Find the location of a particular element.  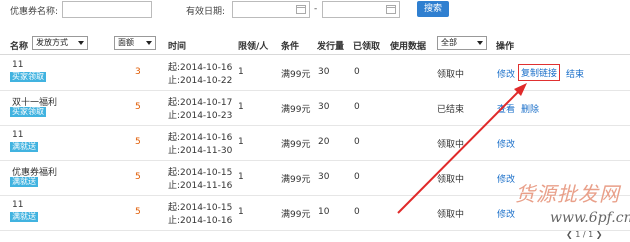

prev-page-icon: ❮ is located at coordinates (569, 234).